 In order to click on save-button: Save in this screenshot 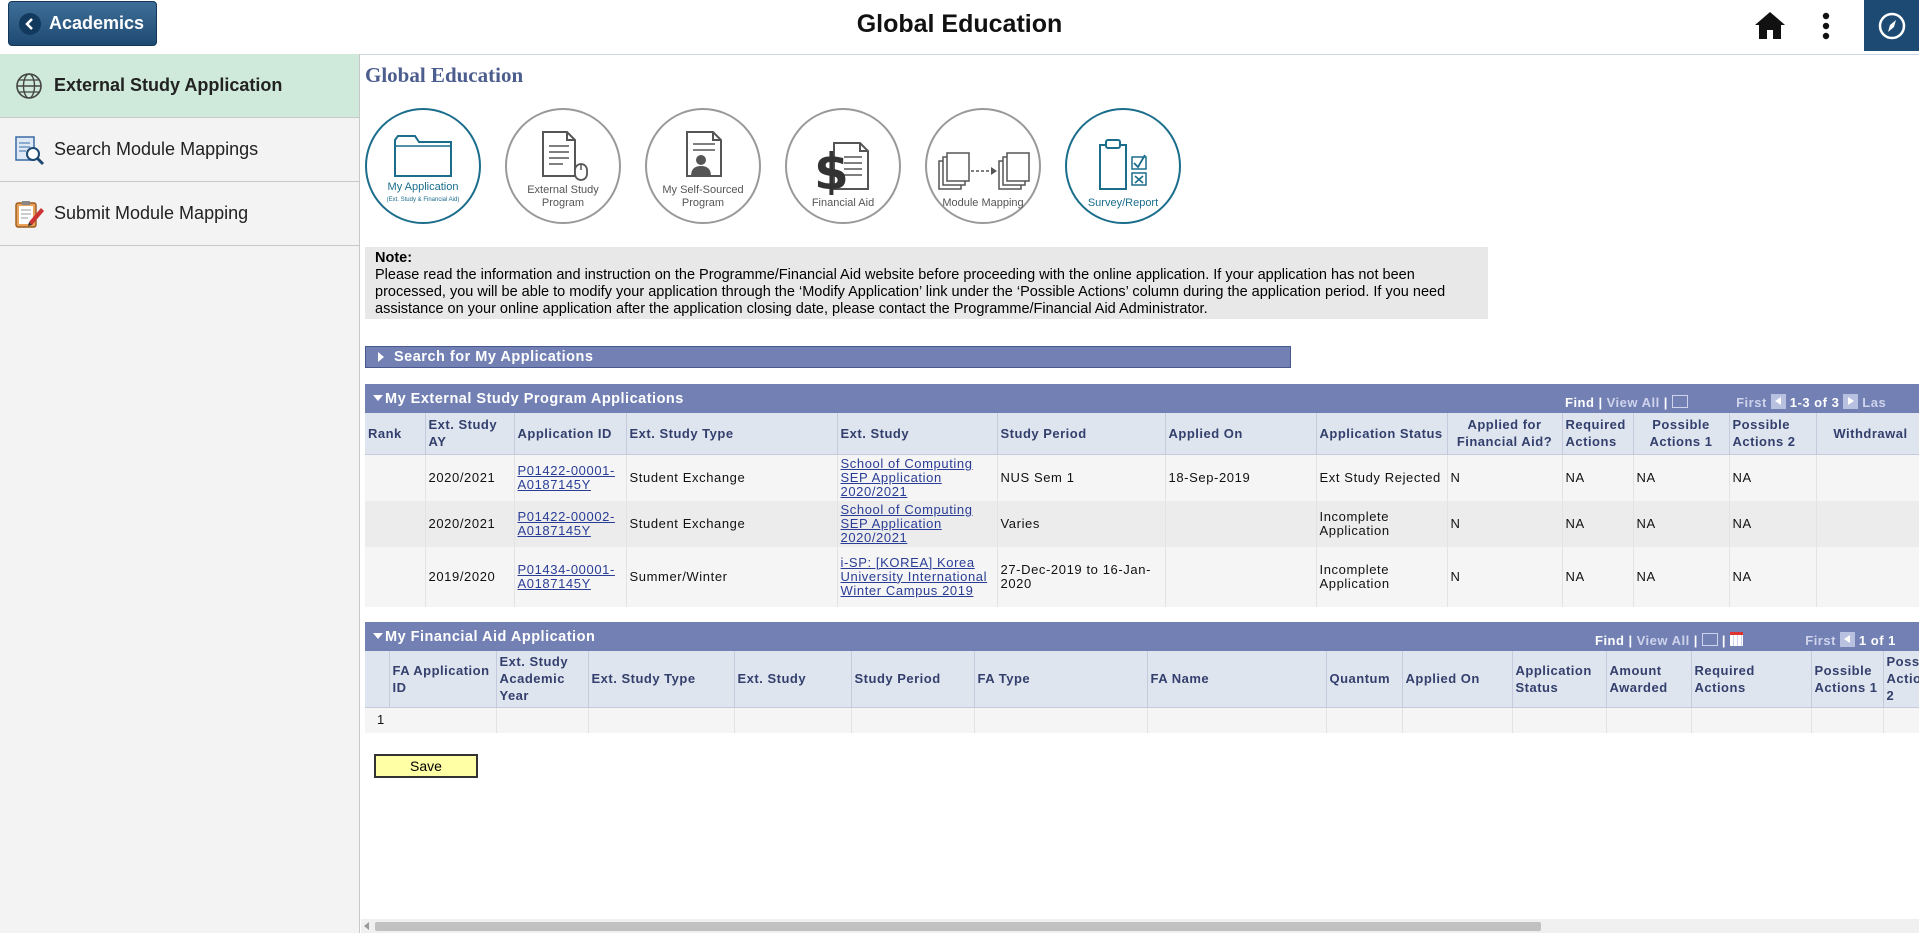, I will do `click(426, 766)`.